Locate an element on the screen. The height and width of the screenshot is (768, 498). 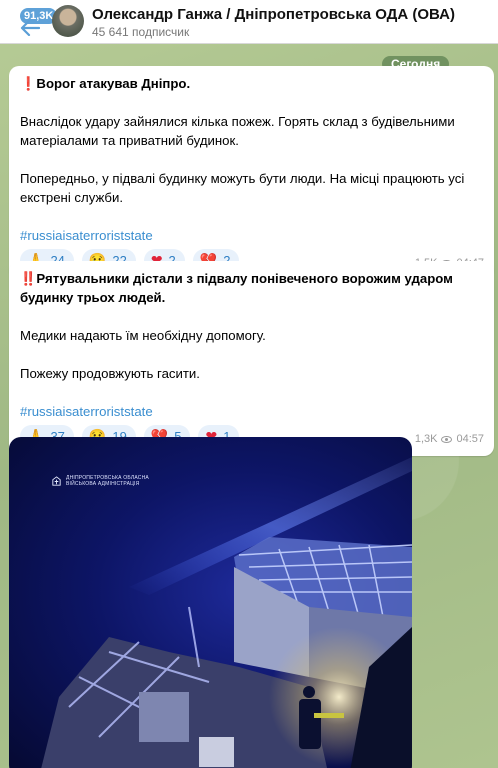
channel-avatar is located at coordinates (68, 21).